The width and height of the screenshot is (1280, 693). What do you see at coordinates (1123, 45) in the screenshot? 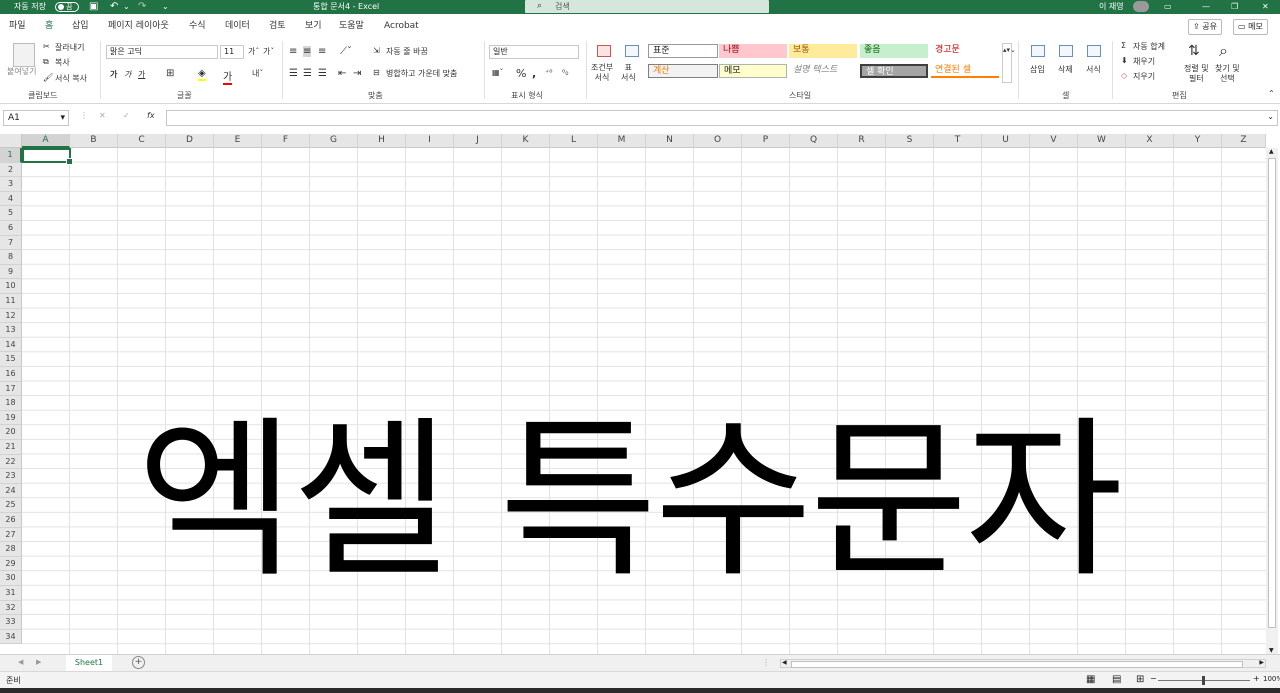
I see `autosum-icon: Σ` at bounding box center [1123, 45].